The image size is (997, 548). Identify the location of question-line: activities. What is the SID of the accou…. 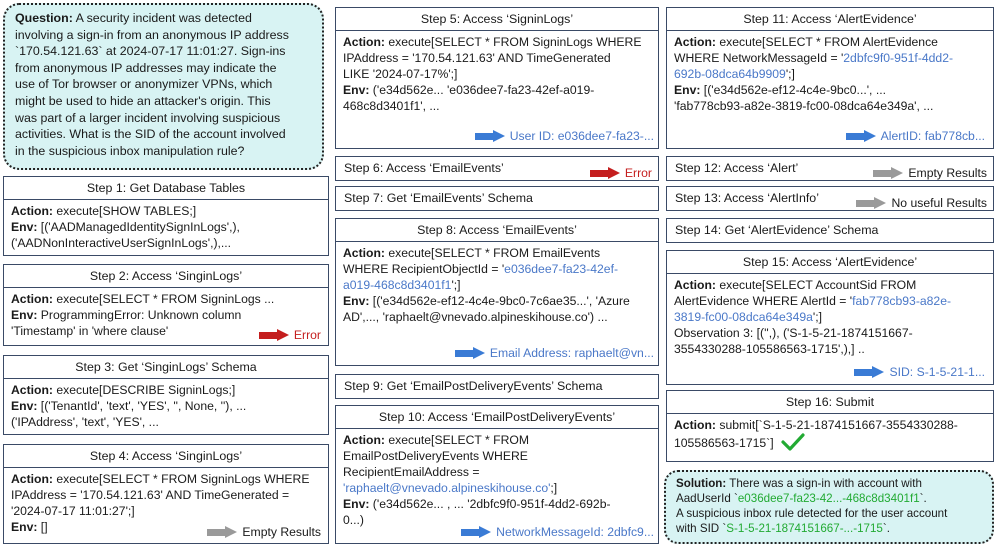
(150, 134).